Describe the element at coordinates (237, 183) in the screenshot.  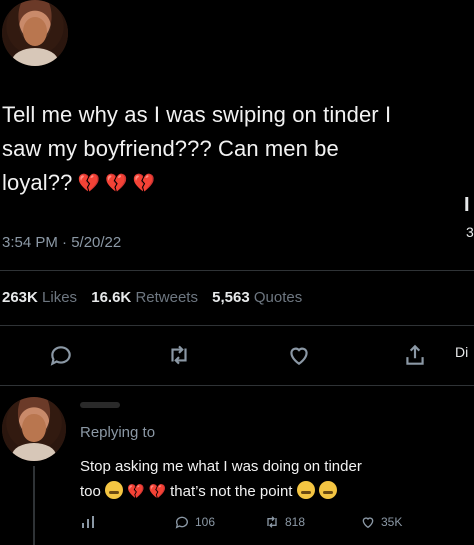
I see `tweet-text-line: loyal?? 💔 💔 💔` at that location.